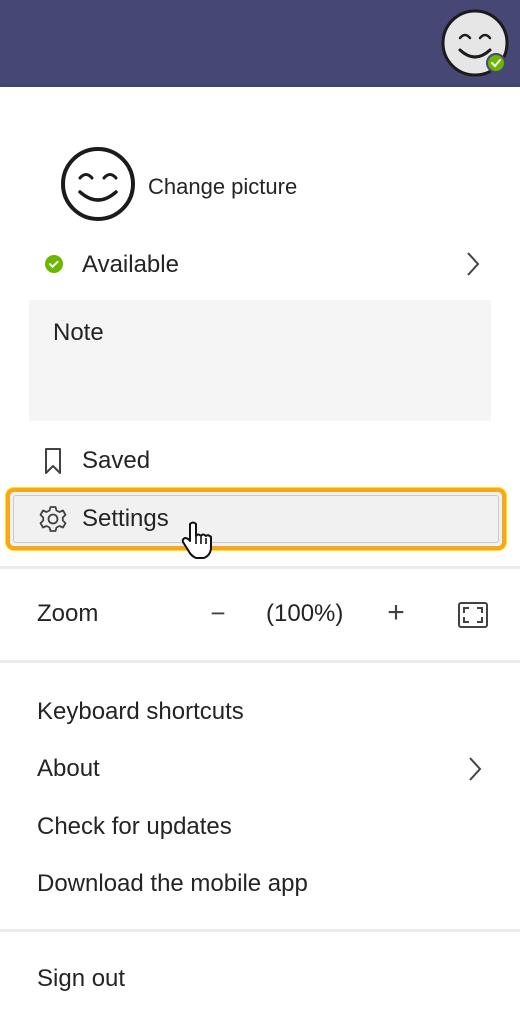  I want to click on zoom-out-button: −, so click(218, 613).